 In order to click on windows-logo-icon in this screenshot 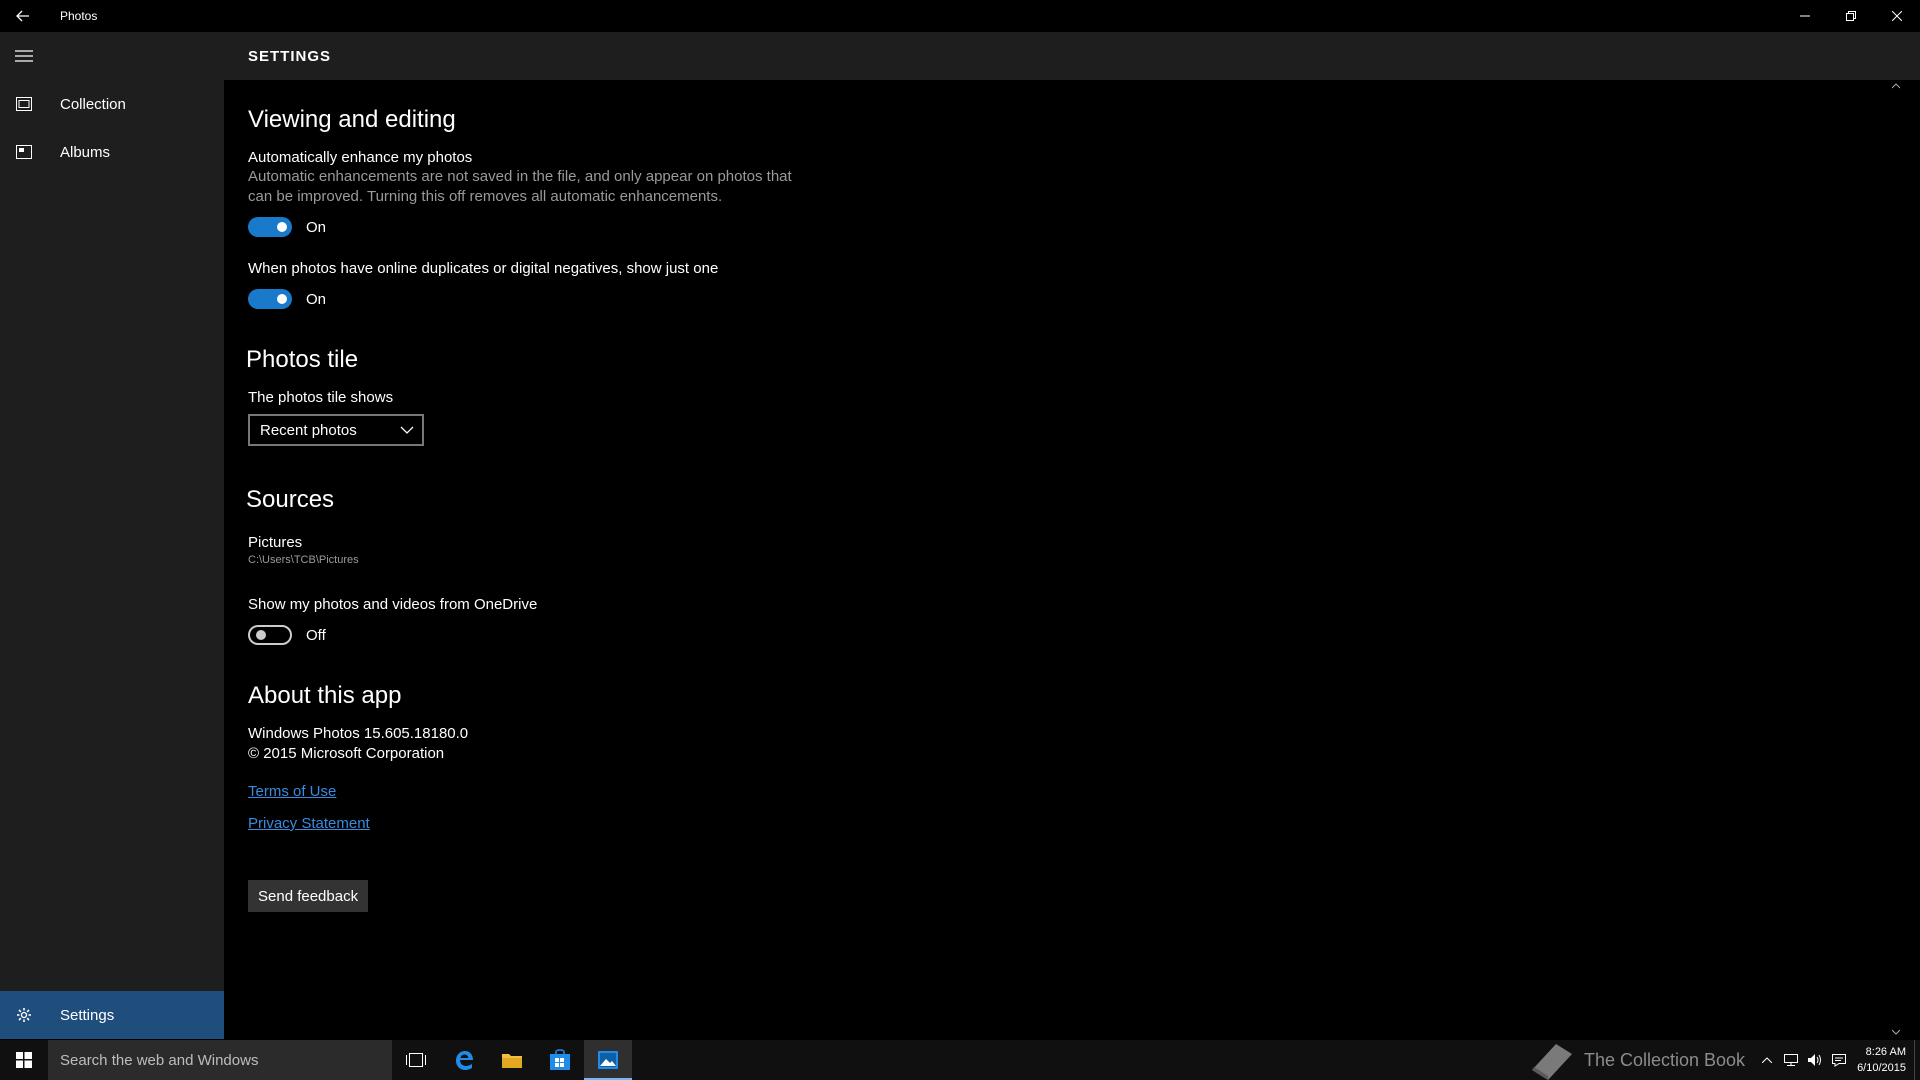, I will do `click(24, 1060)`.